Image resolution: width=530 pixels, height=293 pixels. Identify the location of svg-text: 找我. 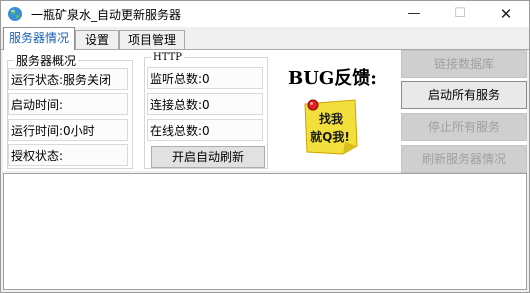
(331, 118).